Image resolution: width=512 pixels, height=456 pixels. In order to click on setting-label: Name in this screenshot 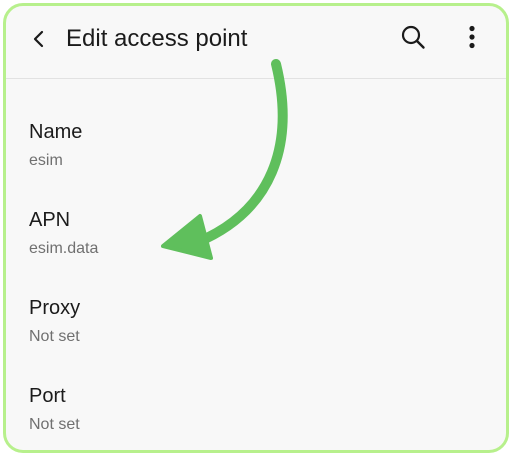, I will do `click(56, 132)`.